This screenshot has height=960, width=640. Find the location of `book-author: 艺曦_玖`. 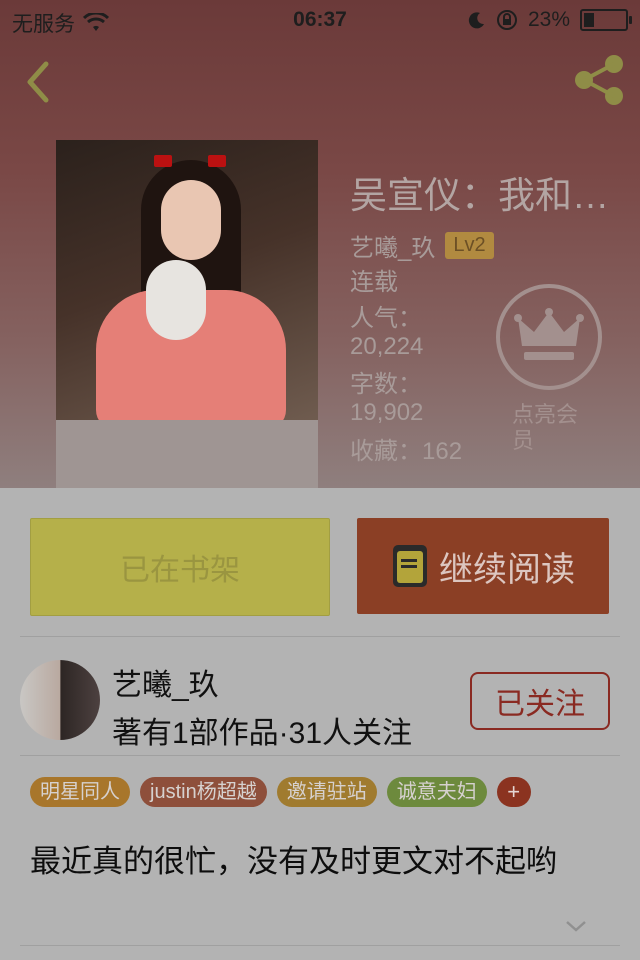

book-author: 艺曦_玖 is located at coordinates (392, 245).